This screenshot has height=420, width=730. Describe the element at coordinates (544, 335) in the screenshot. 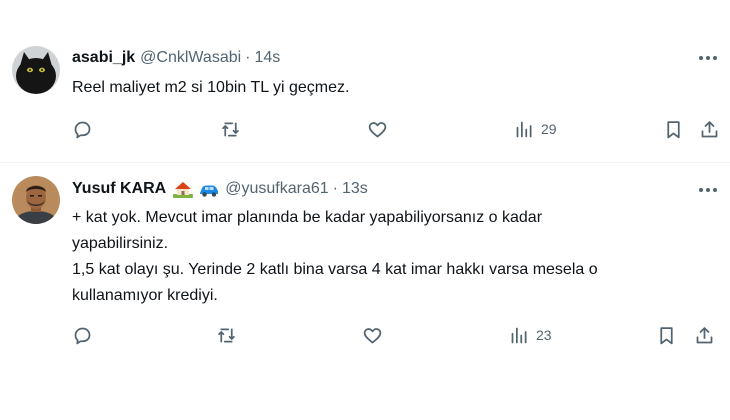

I see `views-count: 23` at that location.